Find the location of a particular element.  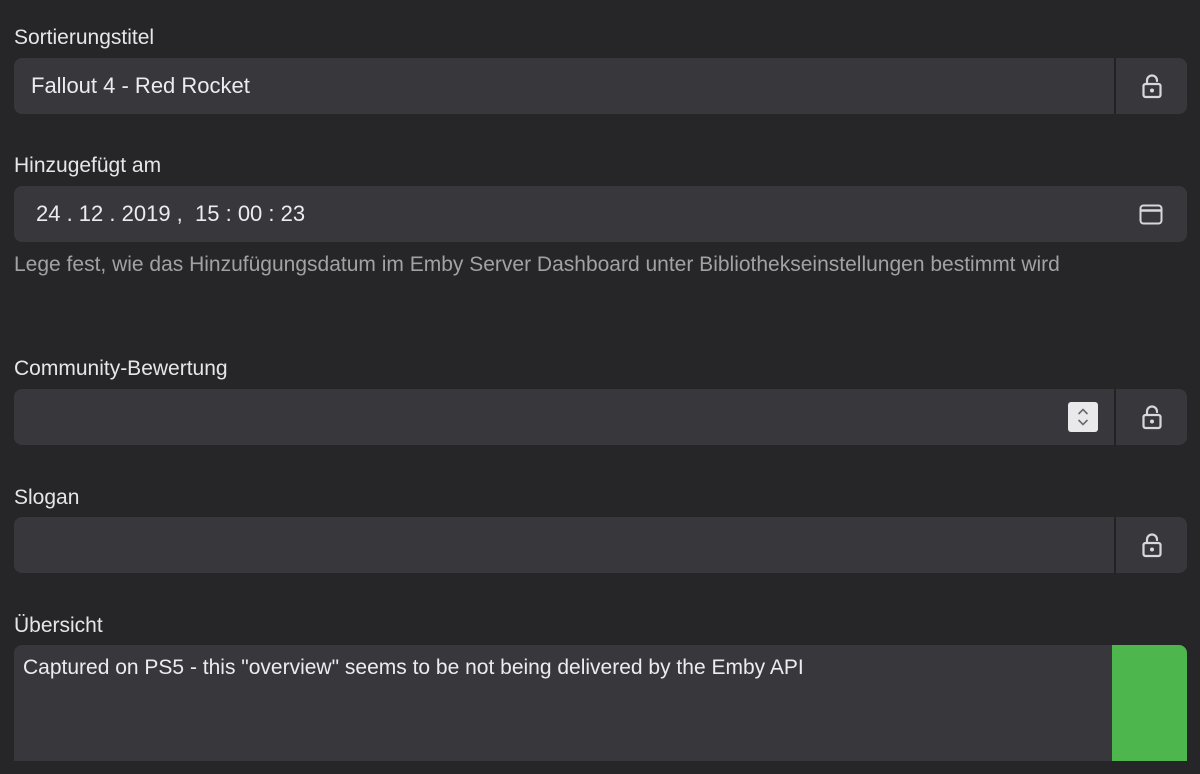

sort-title-input: Fallout 4 - Red Rocket is located at coordinates (564, 86).